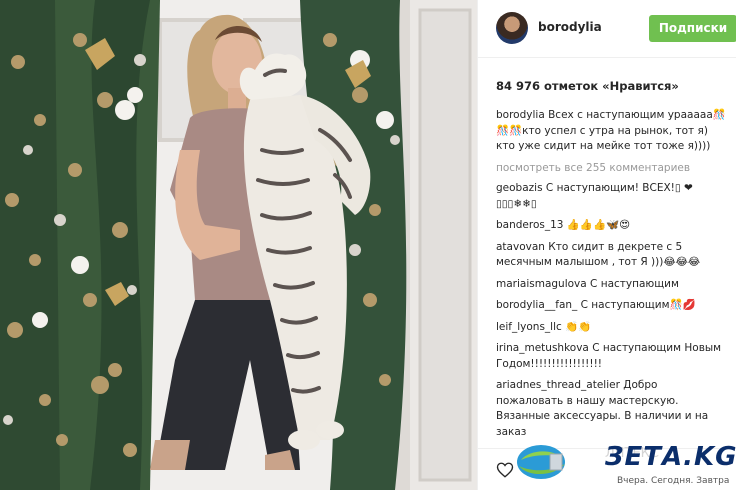 This screenshot has height=490, width=736. Describe the element at coordinates (598, 225) in the screenshot. I see `comment-text: 👍👍👍🦋😍` at that location.